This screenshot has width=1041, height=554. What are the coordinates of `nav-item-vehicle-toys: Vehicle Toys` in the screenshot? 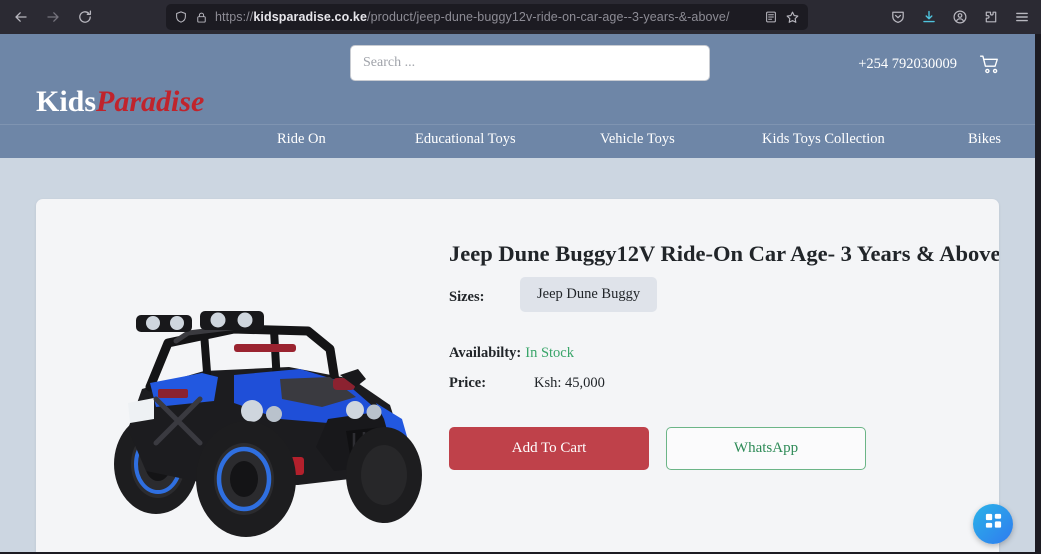 It's located at (637, 139).